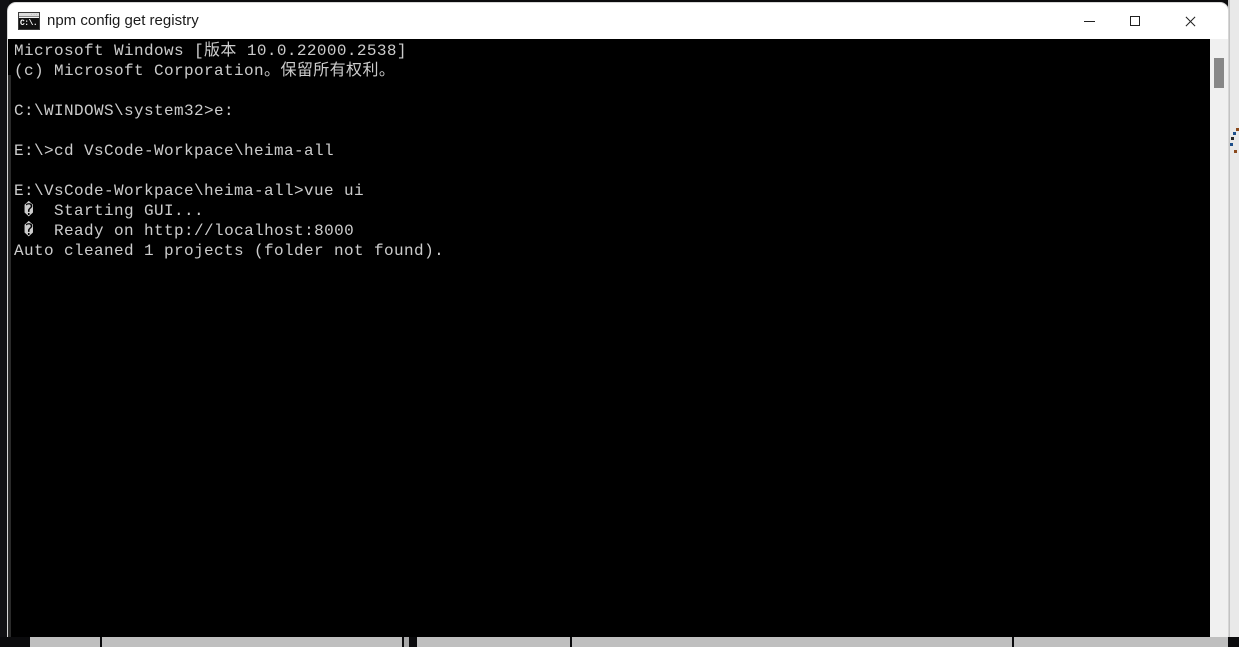 The image size is (1239, 647). Describe the element at coordinates (189, 191) in the screenshot. I see `console-line: E:\VsCode-Workpace\heima-all>vue ui` at that location.